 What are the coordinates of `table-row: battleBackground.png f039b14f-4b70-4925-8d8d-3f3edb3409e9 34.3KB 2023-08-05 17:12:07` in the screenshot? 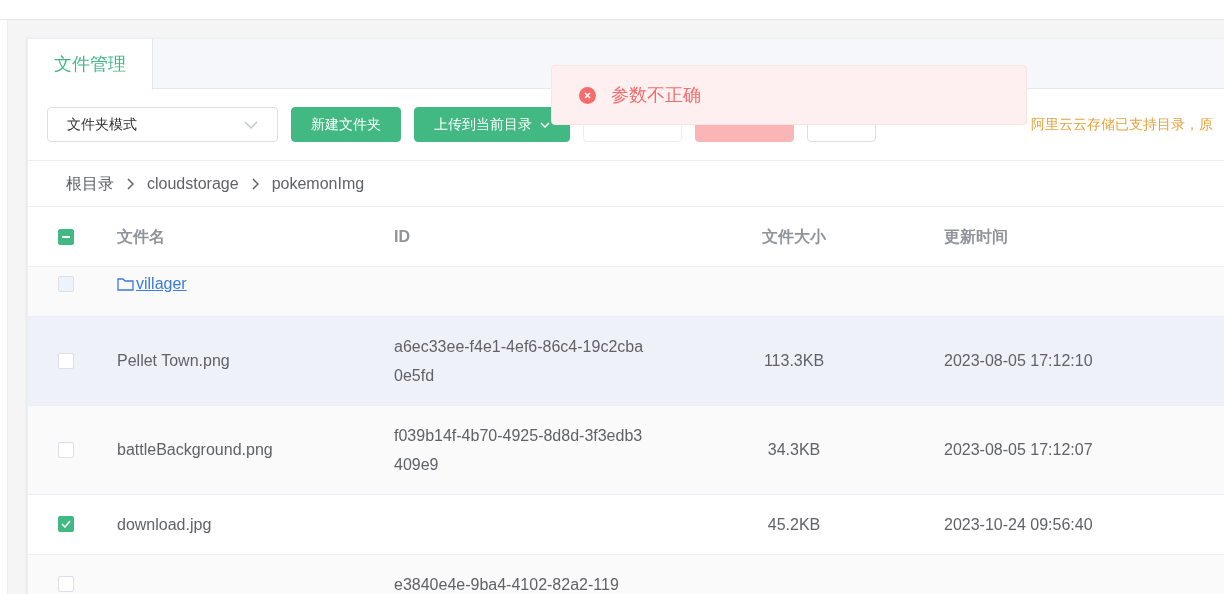 It's located at (626, 450).